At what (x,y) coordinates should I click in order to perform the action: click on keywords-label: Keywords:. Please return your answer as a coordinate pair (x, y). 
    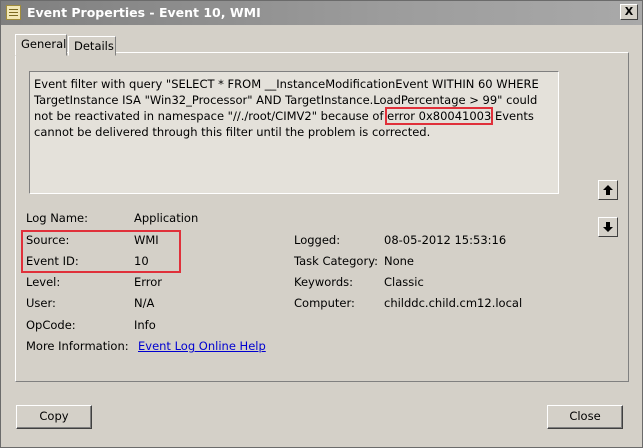
    Looking at the image, I should click on (323, 282).